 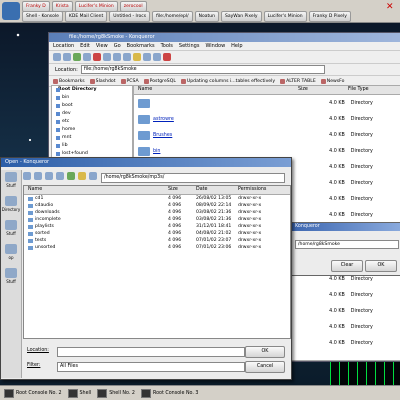 I want to click on bookmark-item: Updating columns i...tables effectively, so click(x=227, y=81).